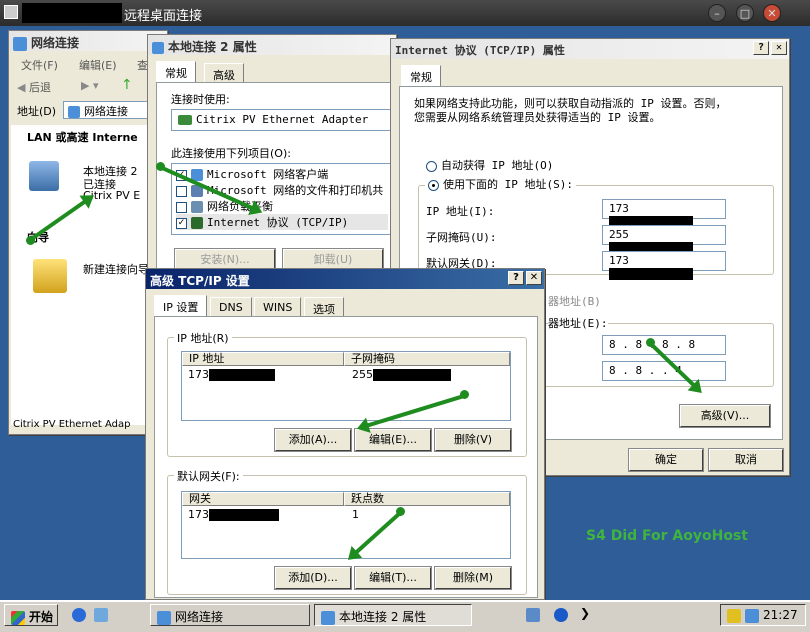 The width and height of the screenshot is (810, 632). What do you see at coordinates (224, 73) in the screenshot?
I see `tab-advanced: 高级` at bounding box center [224, 73].